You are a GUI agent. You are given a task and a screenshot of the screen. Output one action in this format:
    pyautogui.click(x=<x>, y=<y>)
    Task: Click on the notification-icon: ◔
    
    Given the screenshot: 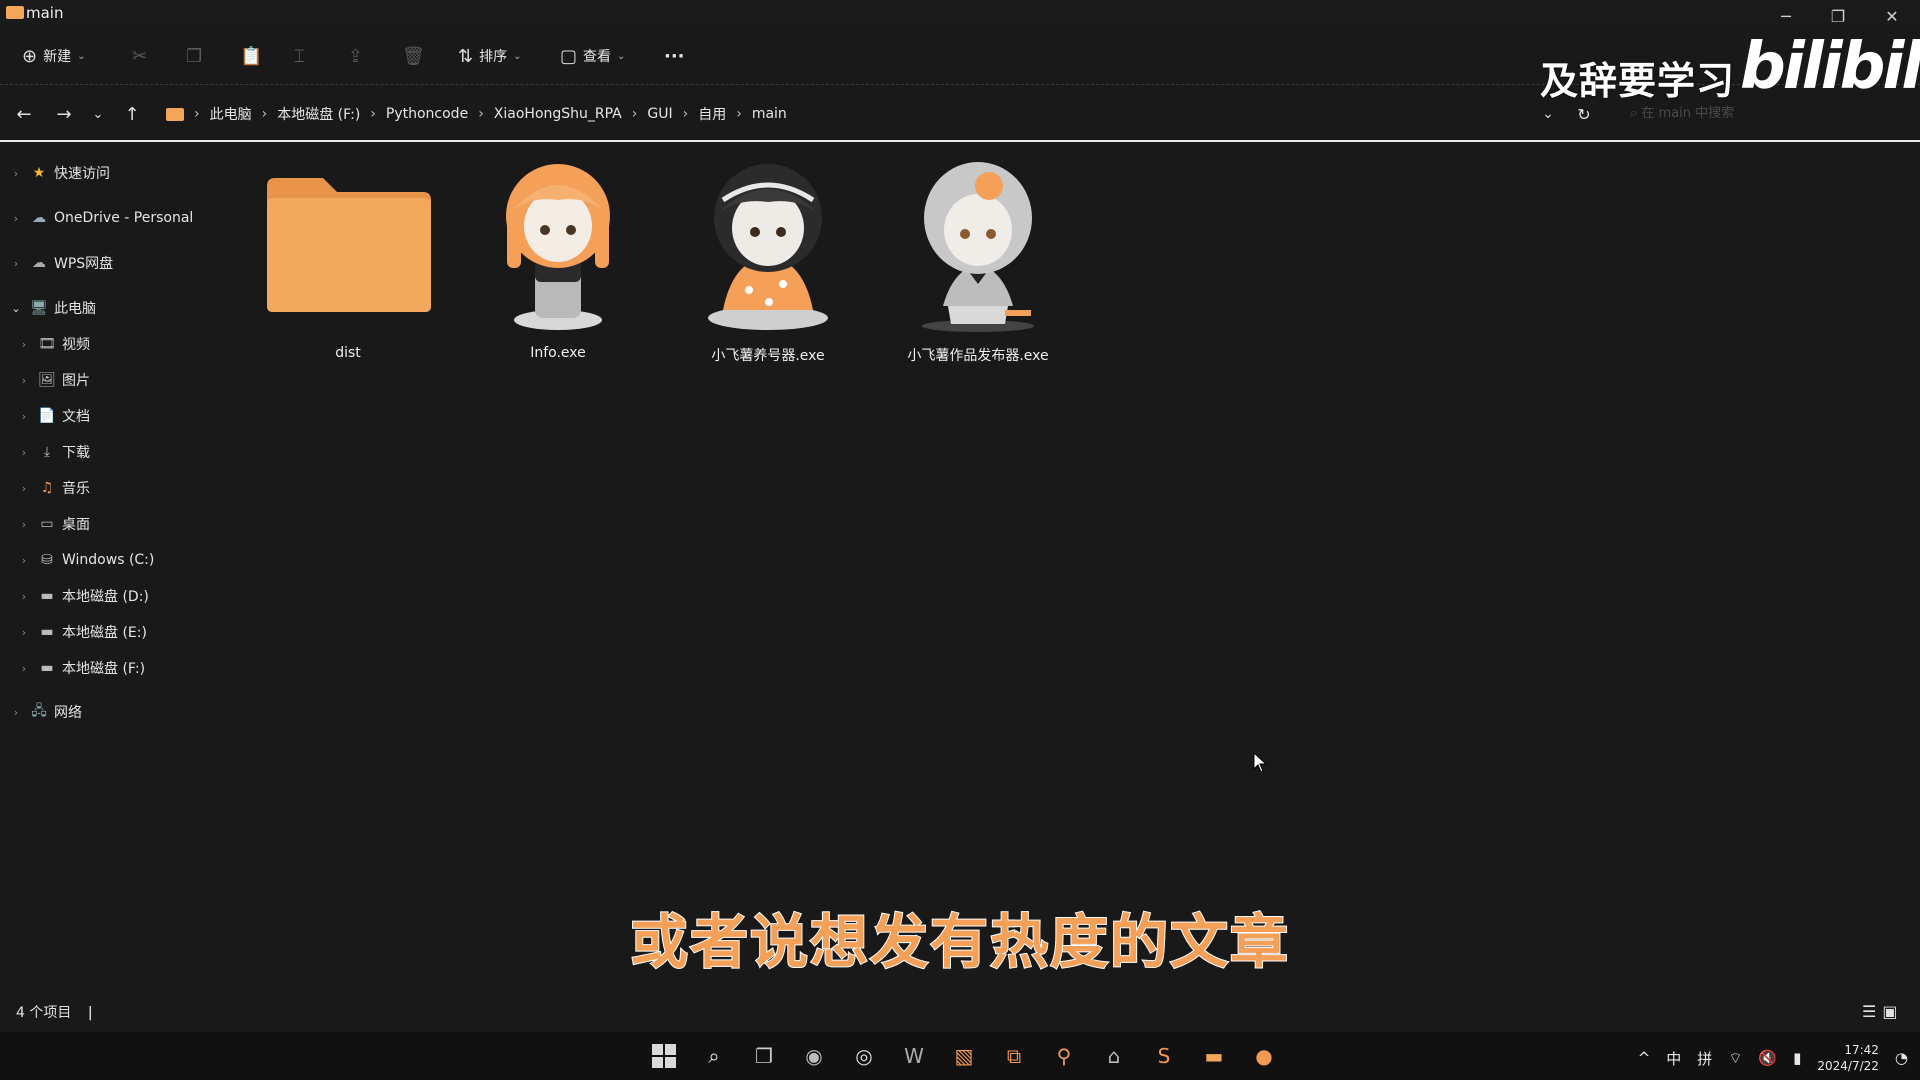 What is the action you would take?
    pyautogui.click(x=1901, y=1058)
    